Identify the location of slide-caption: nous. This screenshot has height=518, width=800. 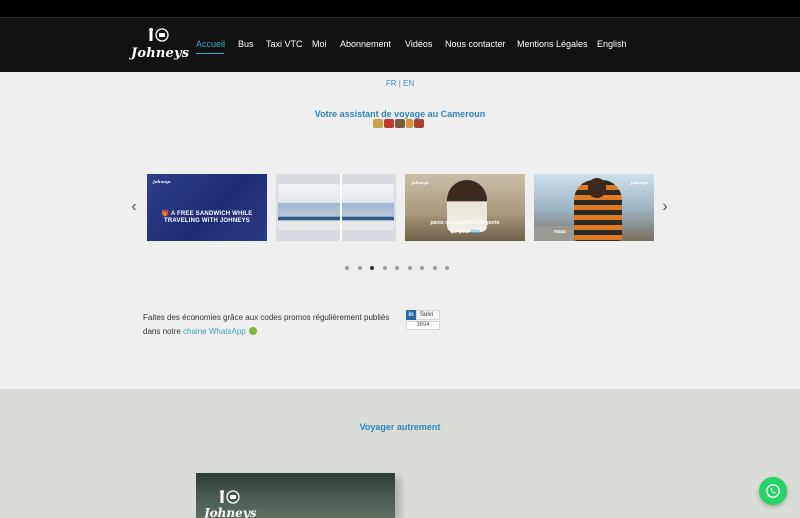
(560, 232).